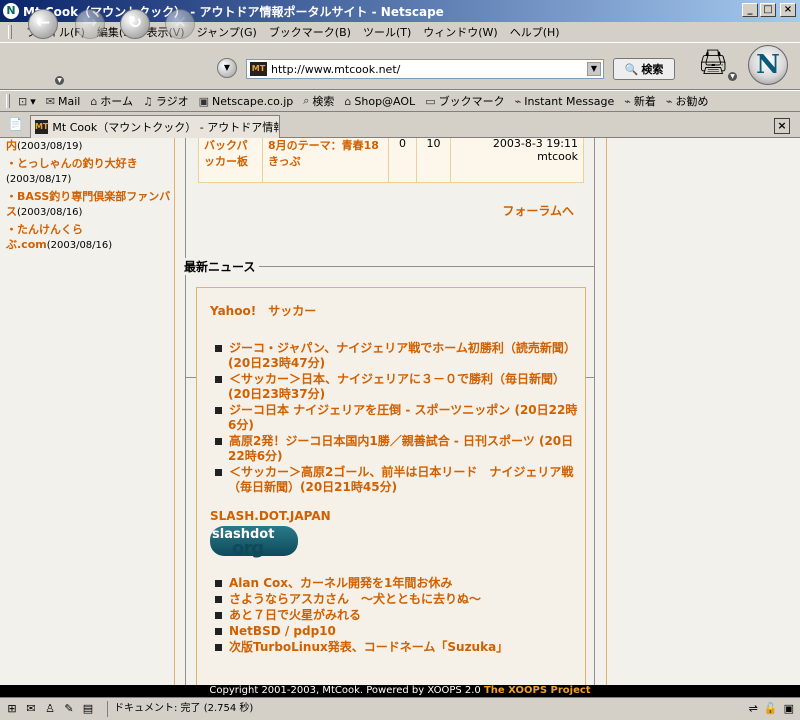 The height and width of the screenshot is (720, 800). I want to click on bookmark-home: ⌂ ホーム, so click(111, 101).